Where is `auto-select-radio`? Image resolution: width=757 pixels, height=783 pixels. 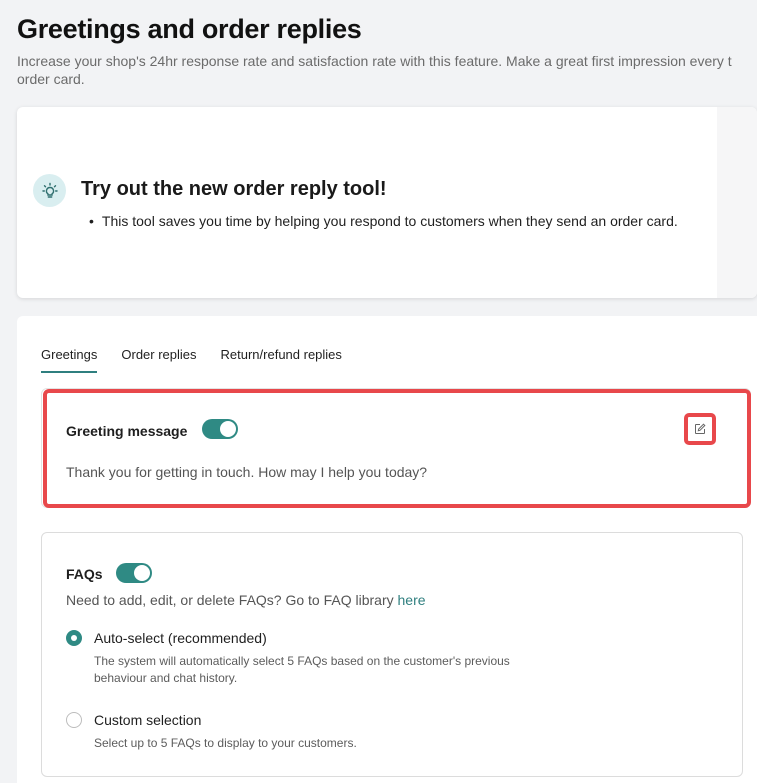 auto-select-radio is located at coordinates (74, 638).